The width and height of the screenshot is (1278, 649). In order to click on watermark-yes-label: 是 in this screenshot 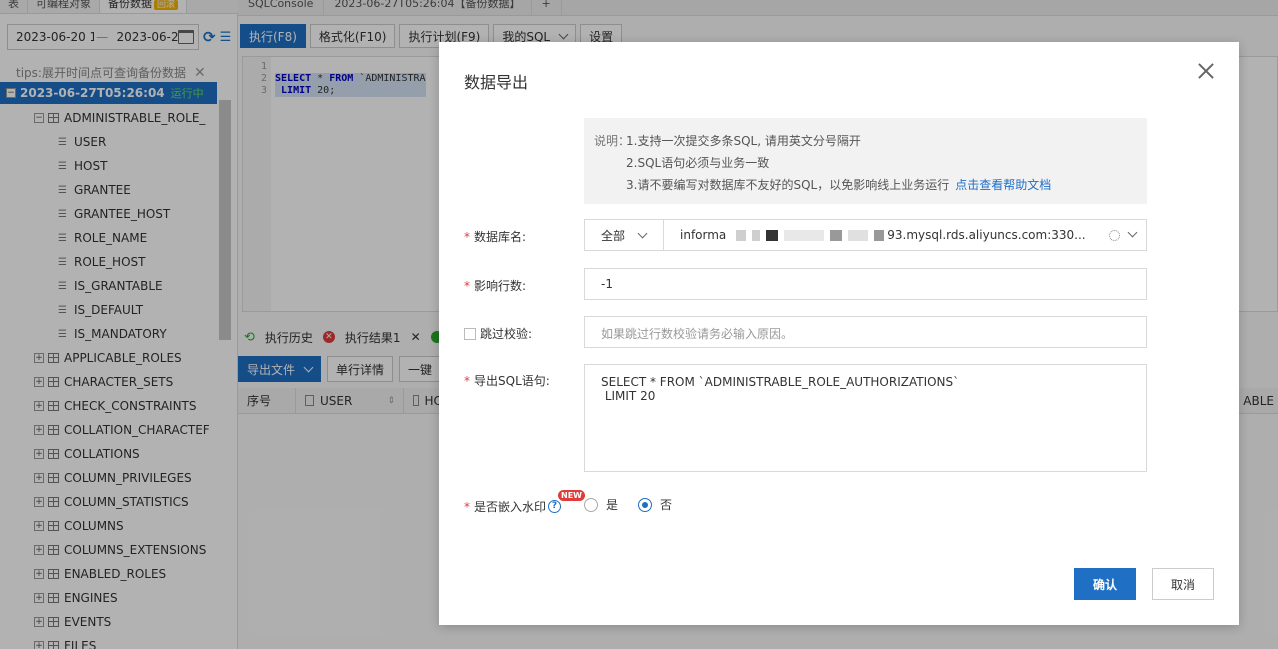, I will do `click(612, 504)`.